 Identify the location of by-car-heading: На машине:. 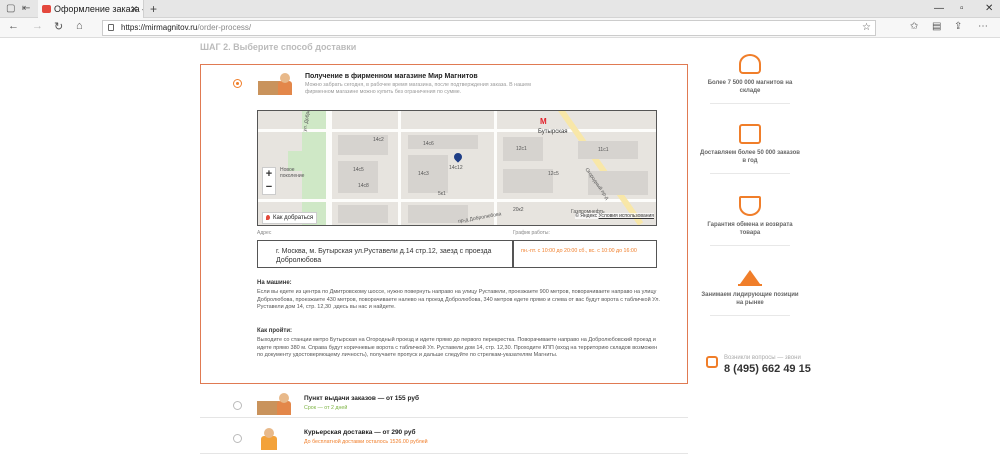
(274, 283).